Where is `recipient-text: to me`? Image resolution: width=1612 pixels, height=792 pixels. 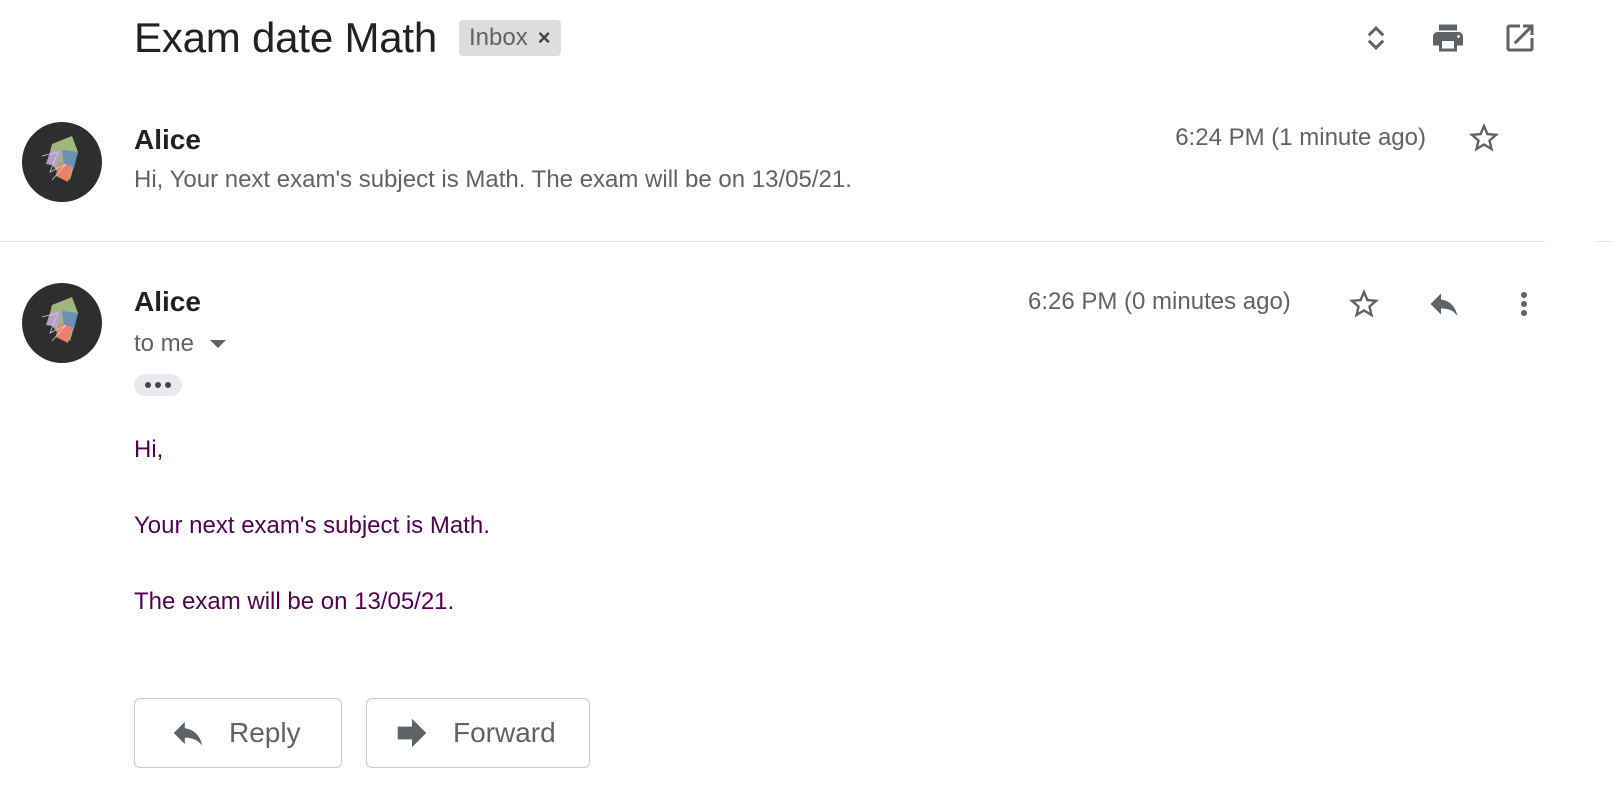
recipient-text: to me is located at coordinates (164, 343).